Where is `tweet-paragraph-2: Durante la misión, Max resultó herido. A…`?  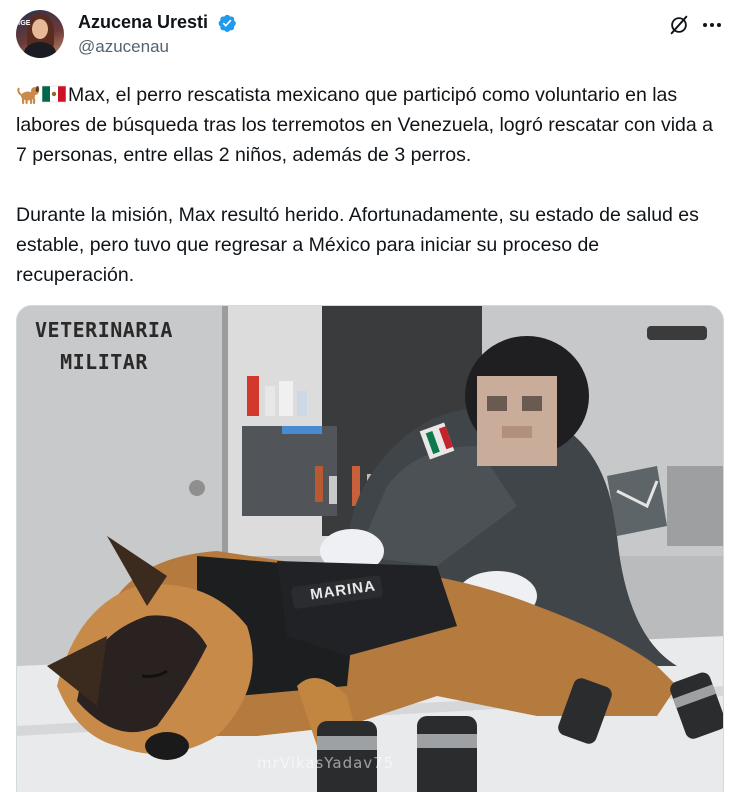 tweet-paragraph-2: Durante la misión, Max resultó herido. A… is located at coordinates (357, 245).